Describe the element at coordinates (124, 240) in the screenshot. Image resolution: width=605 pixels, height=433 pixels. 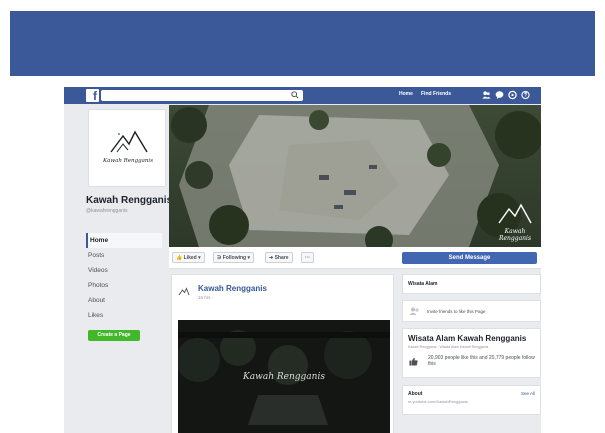
I see `nav-item-home: Home` at that location.